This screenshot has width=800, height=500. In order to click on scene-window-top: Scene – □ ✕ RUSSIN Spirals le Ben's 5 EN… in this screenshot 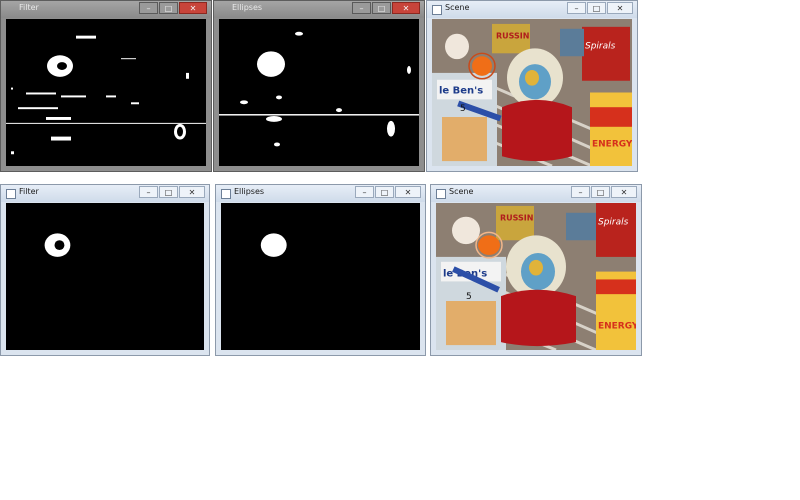, I will do `click(532, 86)`.